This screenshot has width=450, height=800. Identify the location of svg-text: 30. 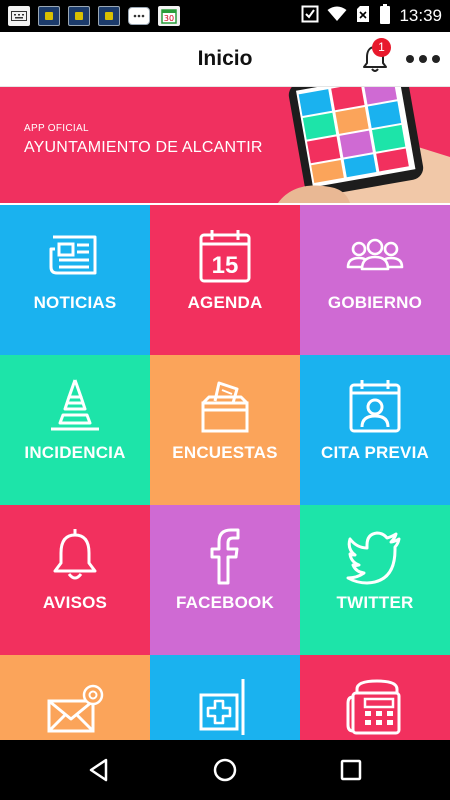
(169, 18).